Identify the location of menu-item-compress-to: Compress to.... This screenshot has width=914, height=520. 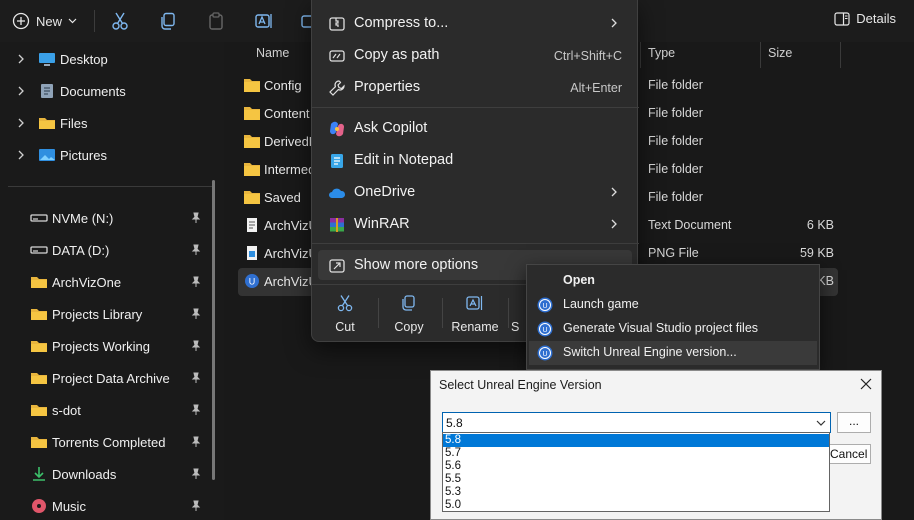
(475, 23).